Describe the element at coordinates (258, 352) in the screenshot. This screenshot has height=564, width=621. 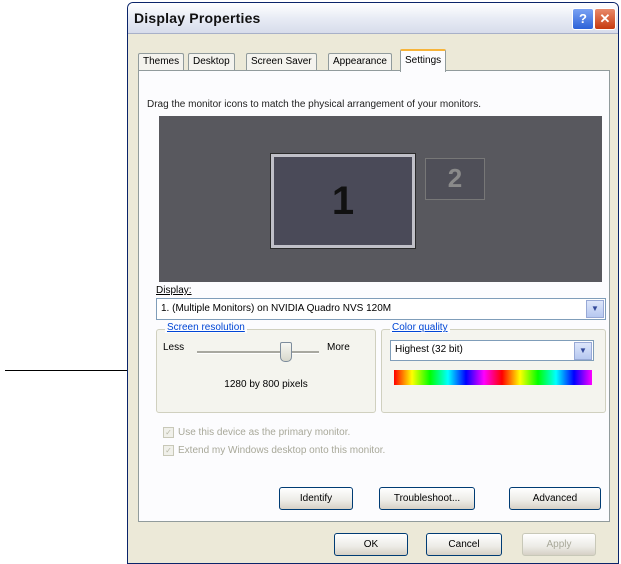
I see `resolution-slider-track` at that location.